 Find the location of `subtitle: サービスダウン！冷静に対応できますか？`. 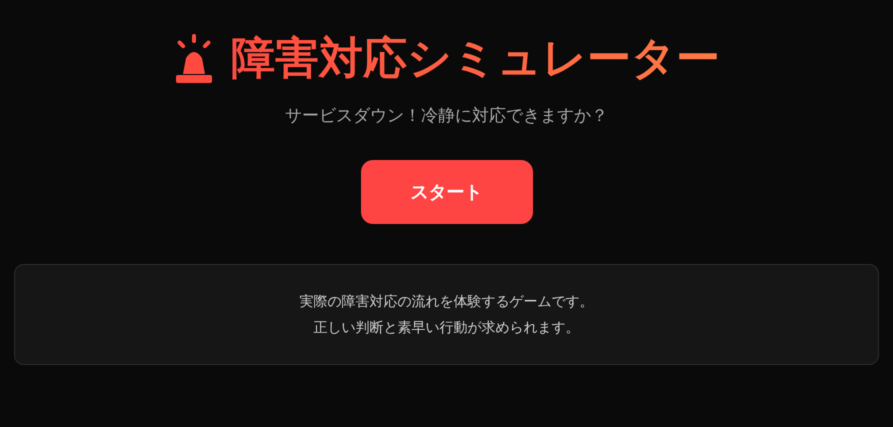

subtitle: サービスダウン！冷静に対応できますか？ is located at coordinates (446, 116).